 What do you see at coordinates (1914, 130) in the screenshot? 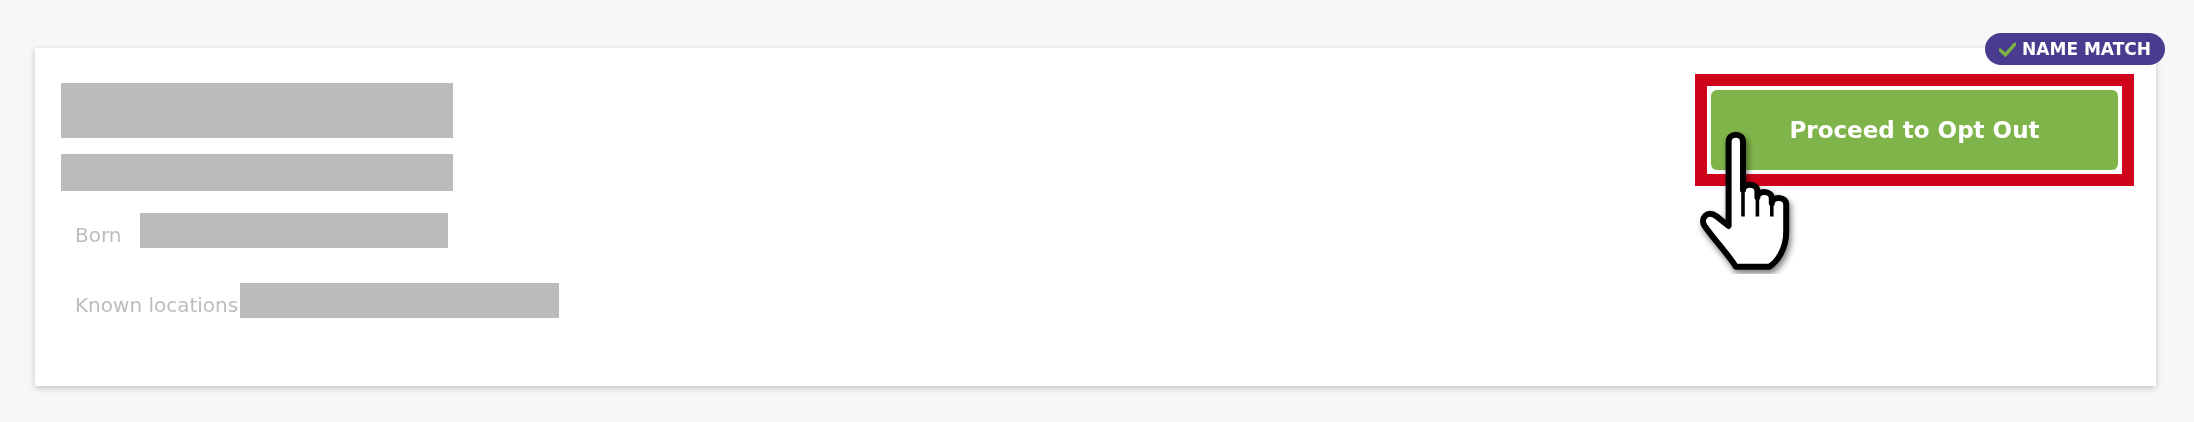
I see `proceed-button: Proceed to Opt Out` at bounding box center [1914, 130].